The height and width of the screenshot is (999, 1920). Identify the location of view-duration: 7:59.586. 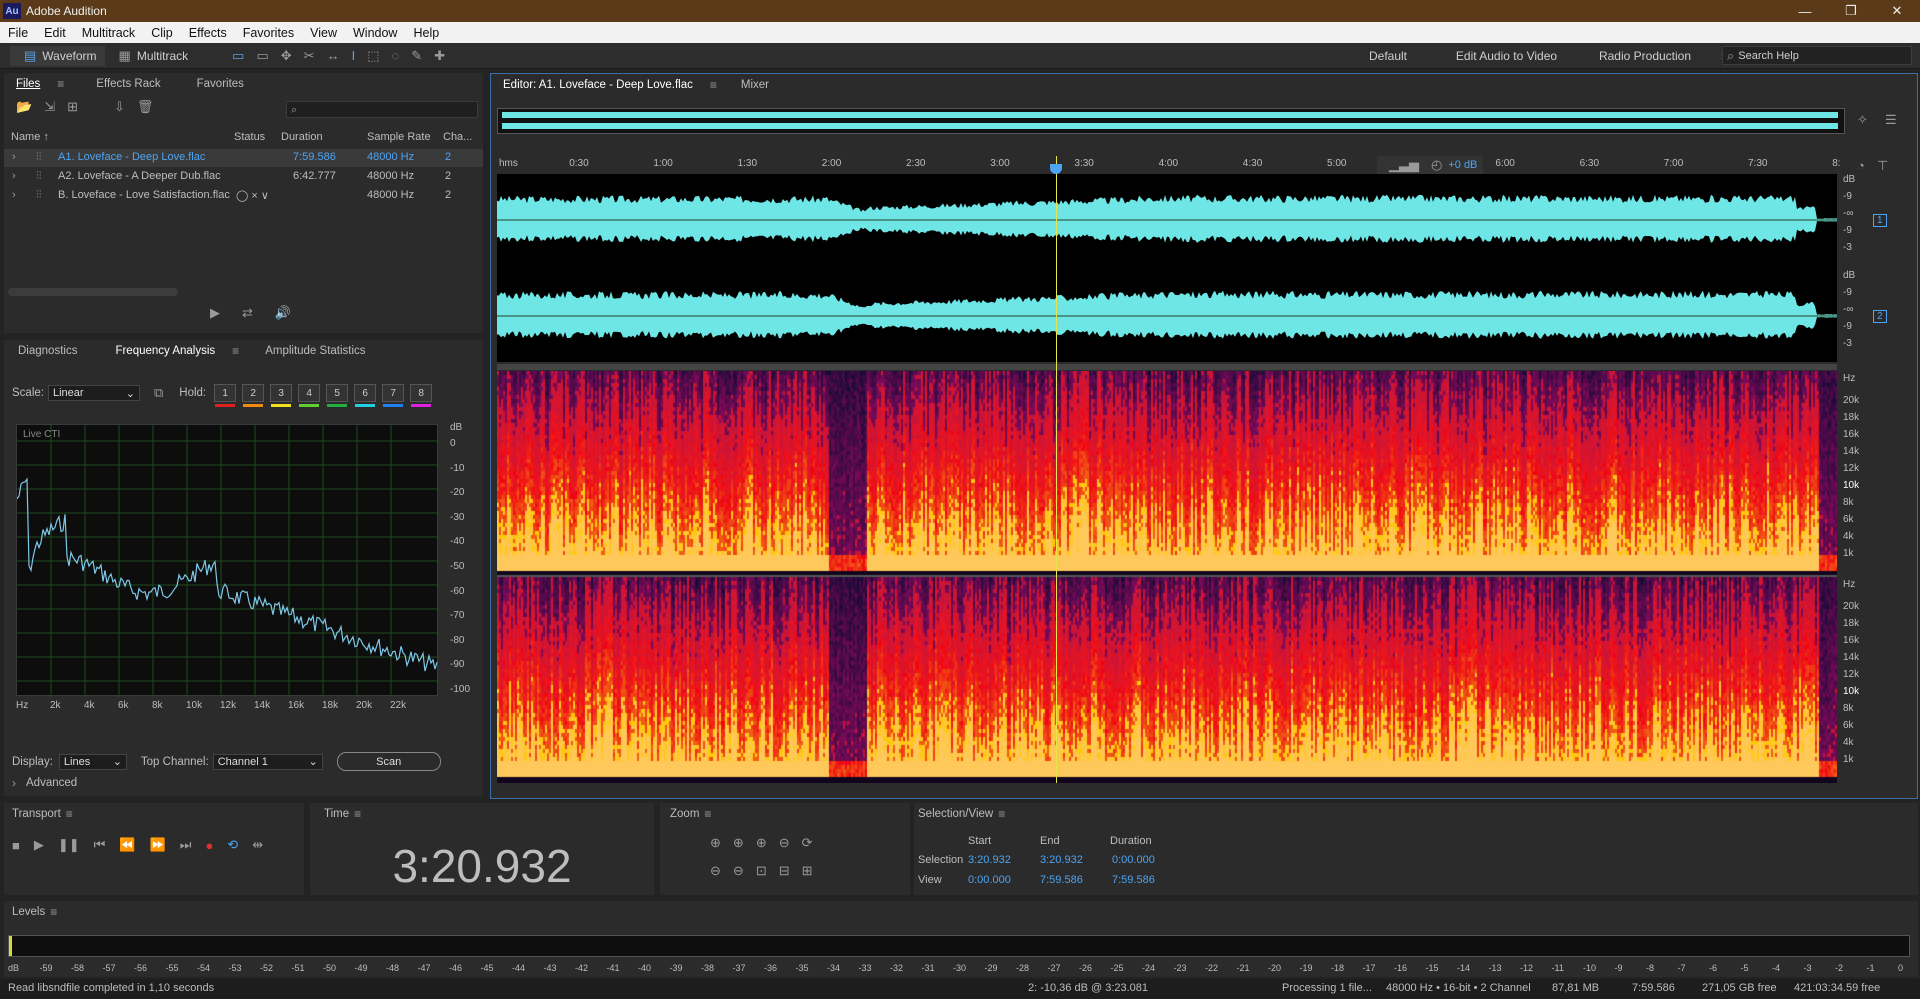
(1133, 880).